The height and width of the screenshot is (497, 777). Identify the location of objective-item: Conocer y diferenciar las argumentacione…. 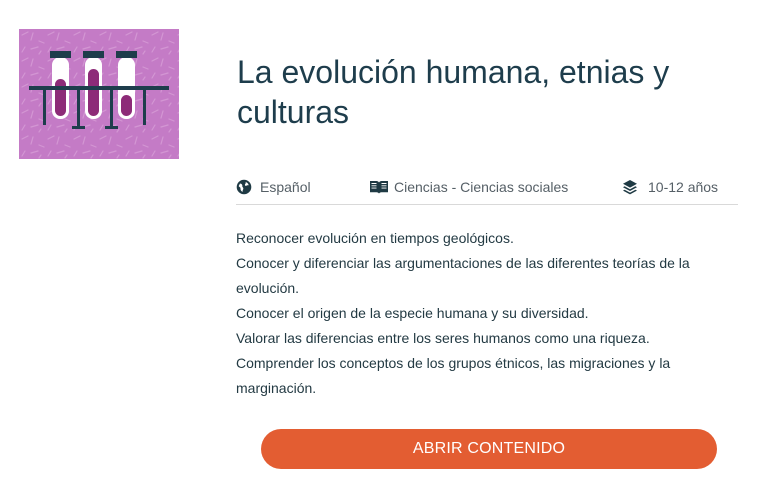
(463, 275).